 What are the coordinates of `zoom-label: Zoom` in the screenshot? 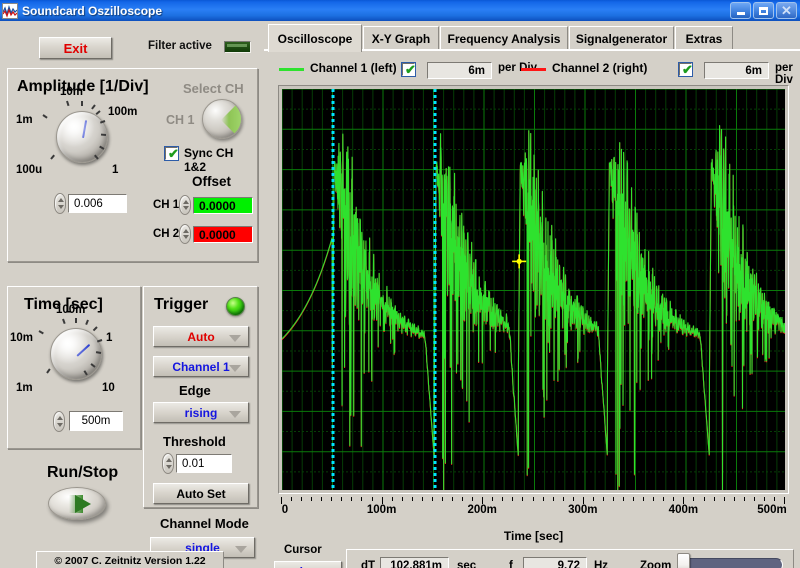 It's located at (656, 564).